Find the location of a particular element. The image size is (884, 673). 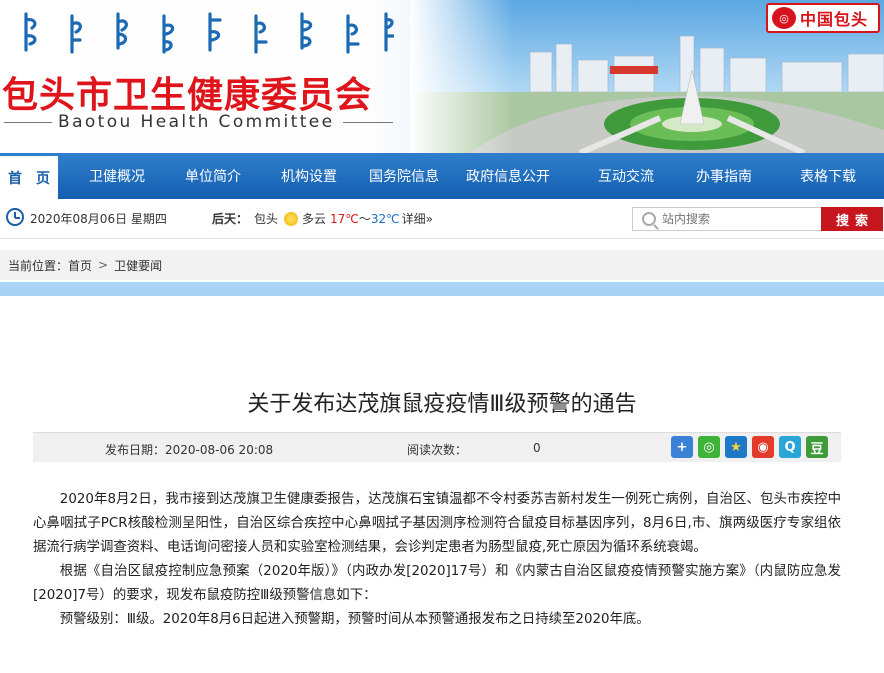

wechat-icon: ◎ is located at coordinates (709, 447).